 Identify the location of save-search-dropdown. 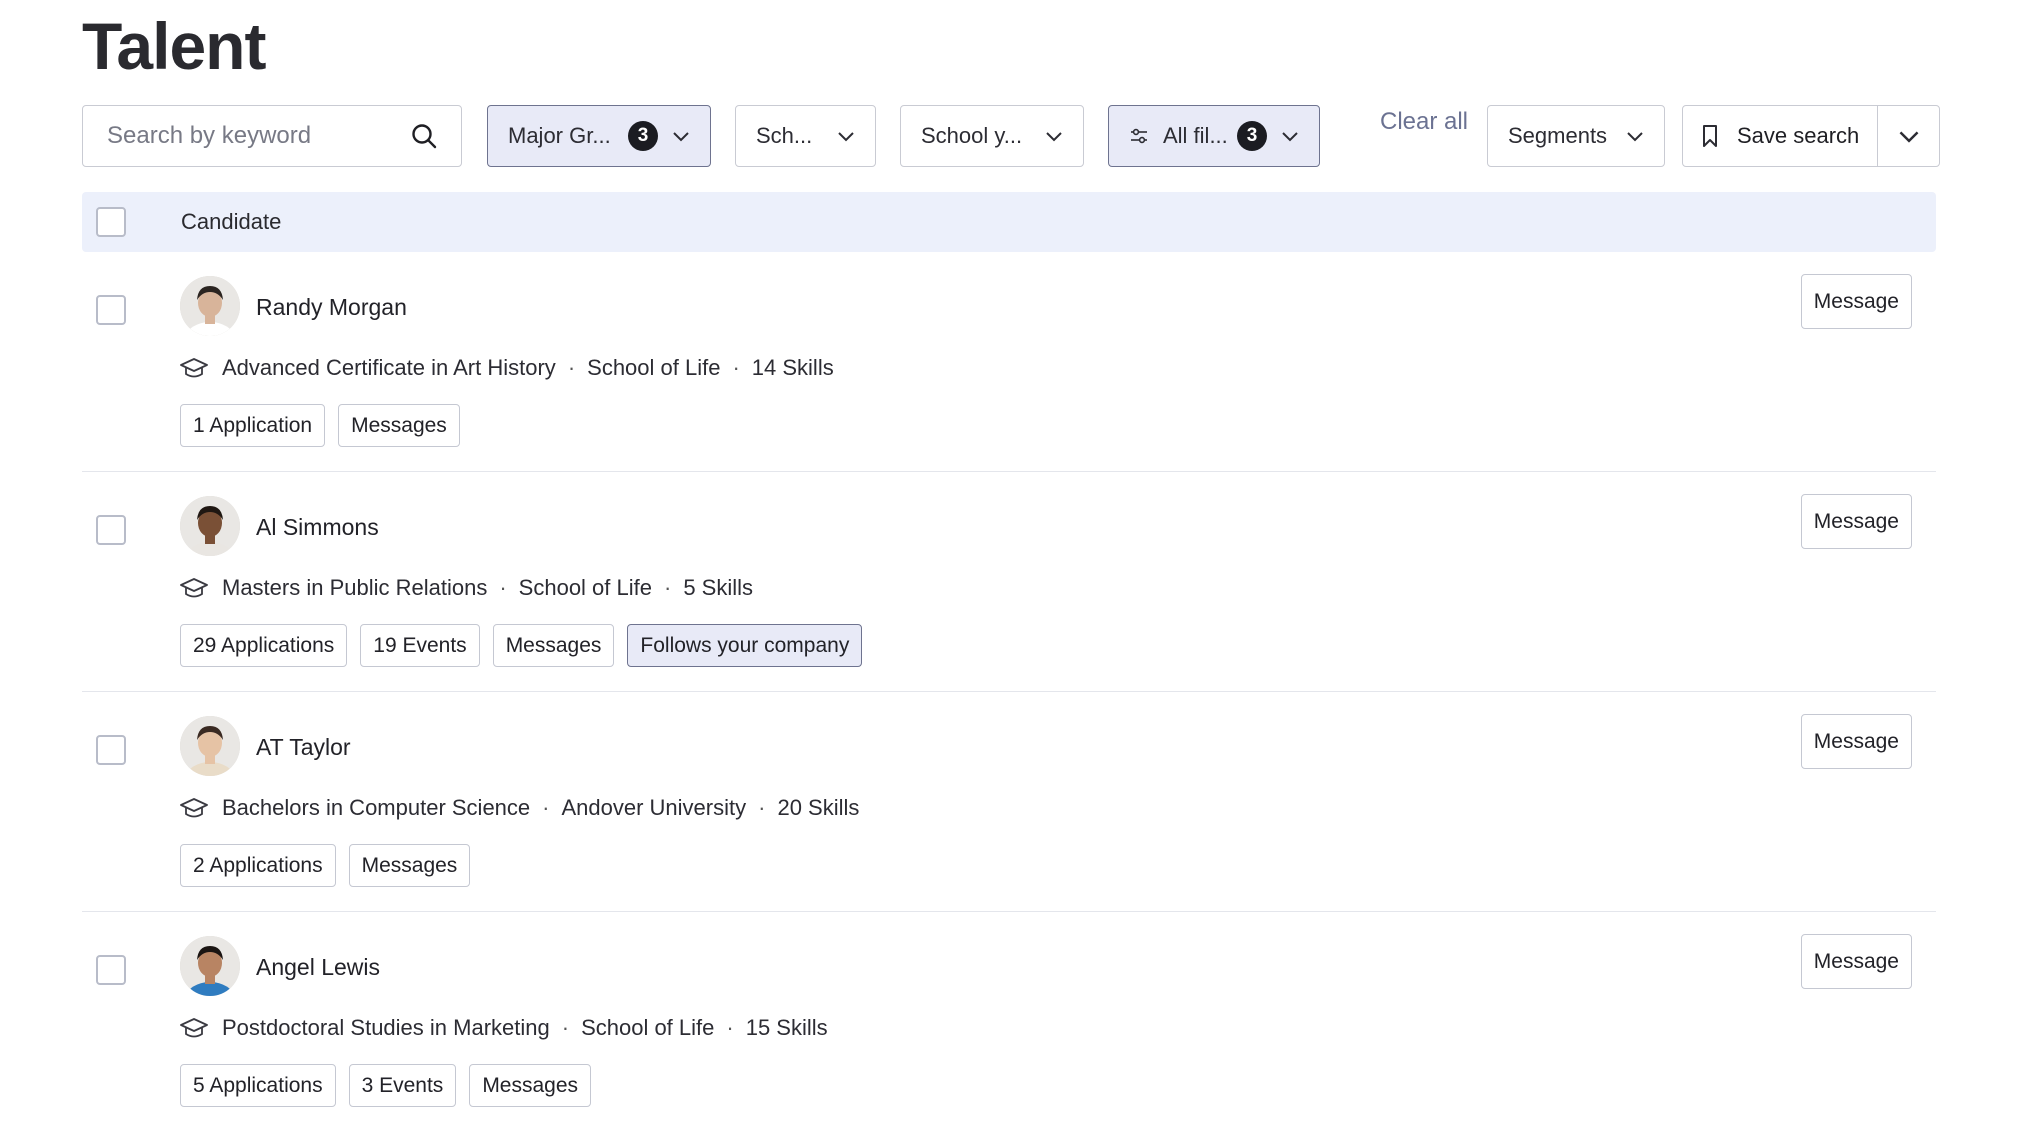
(1908, 136).